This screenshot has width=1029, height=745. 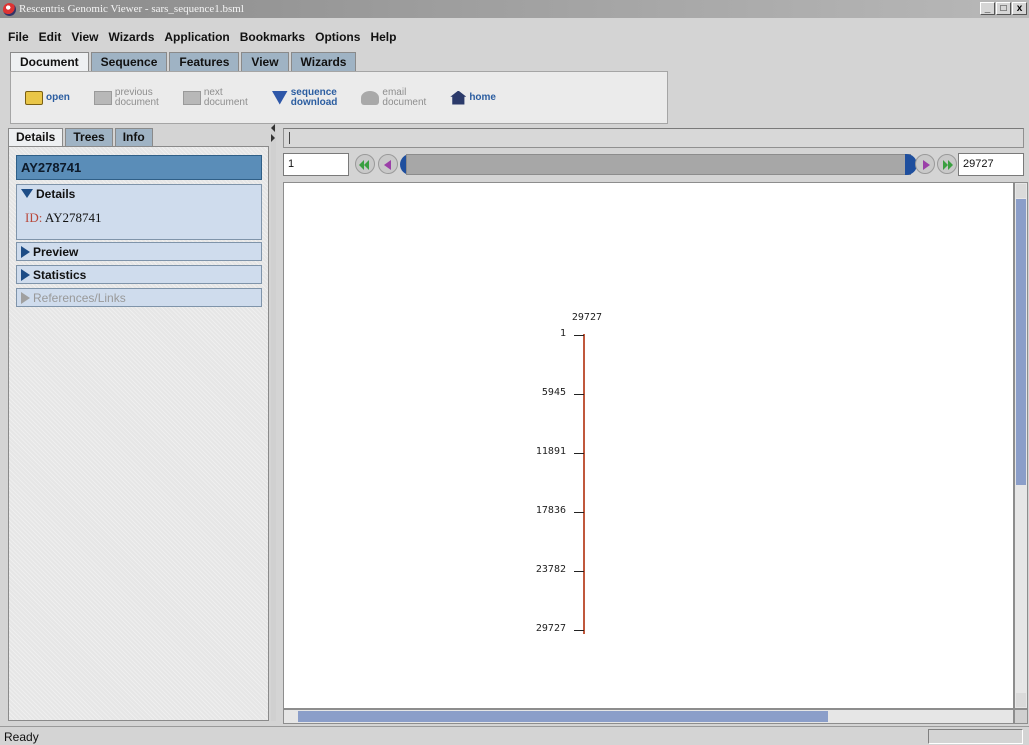 I want to click on next-document-button: next document, so click(x=215, y=97).